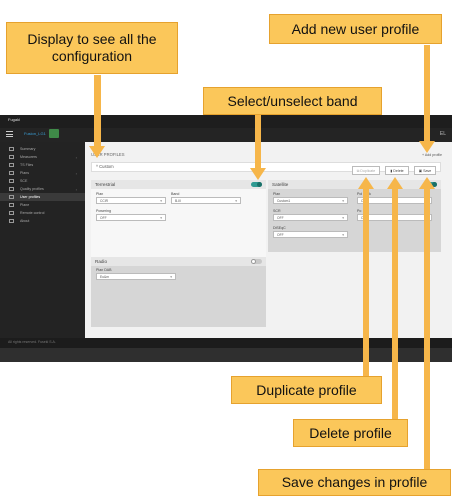 This screenshot has height=496, width=452. Describe the element at coordinates (277, 194) in the screenshot. I see `satellite-plan-label: Plan` at that location.